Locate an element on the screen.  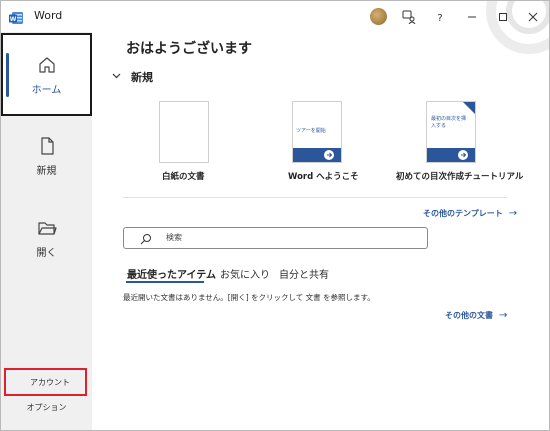
title-bar: W Word ? is located at coordinates (275, 27).